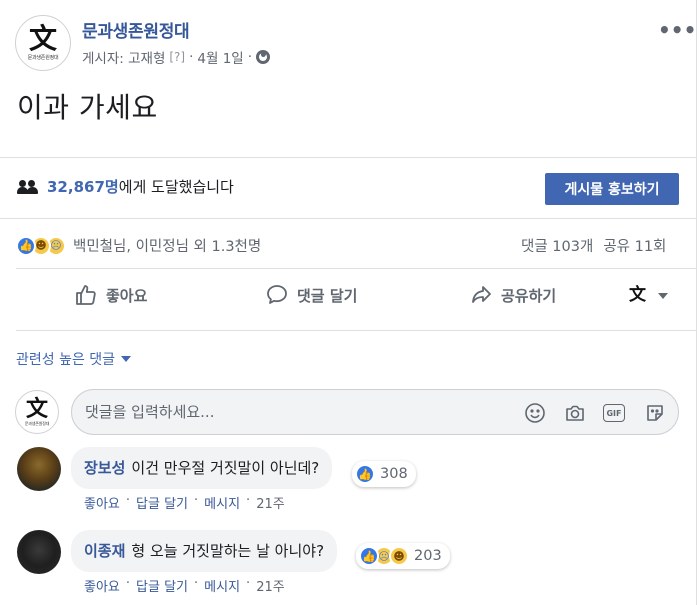  What do you see at coordinates (87, 107) in the screenshot?
I see `post-text: 이과 가세요` at bounding box center [87, 107].